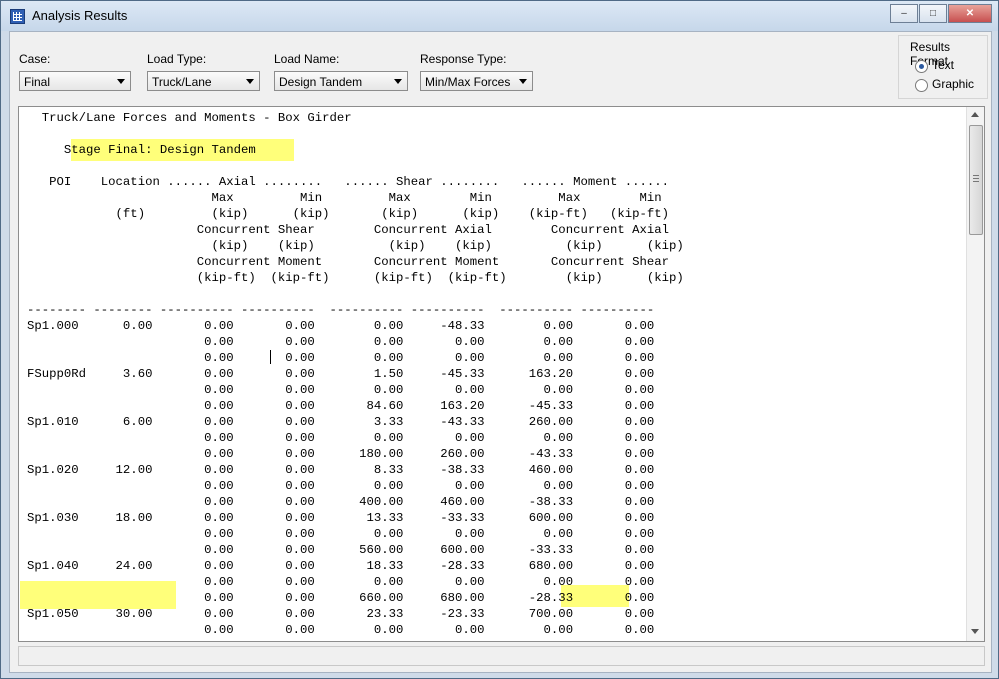 The image size is (999, 679). Describe the element at coordinates (933, 13) in the screenshot. I see `maximize-button: □` at that location.